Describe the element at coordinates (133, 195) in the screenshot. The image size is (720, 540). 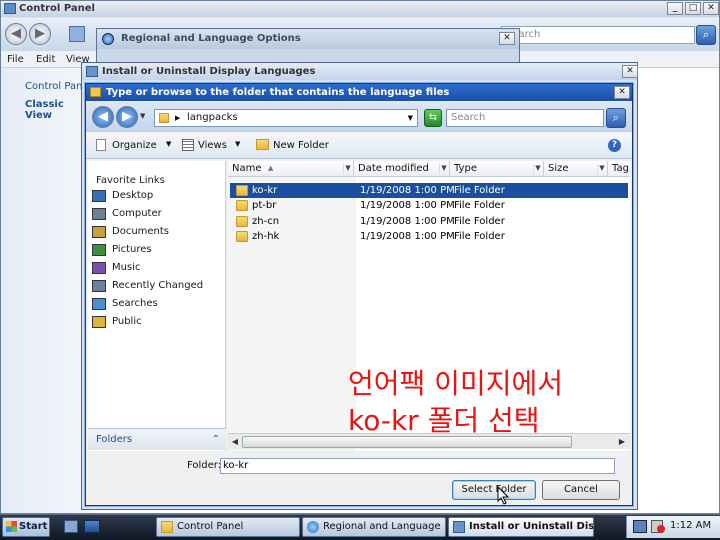
I see `favorite-link-label: Desktop` at that location.